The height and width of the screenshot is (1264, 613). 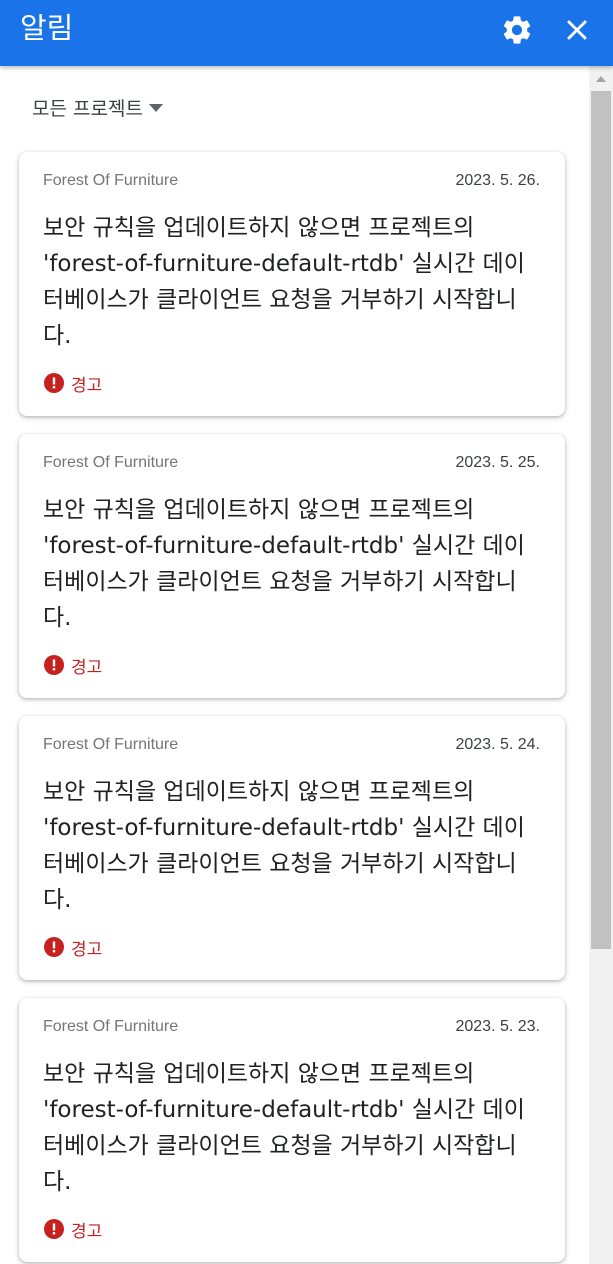 What do you see at coordinates (155, 108) in the screenshot?
I see `caret-down-icon` at bounding box center [155, 108].